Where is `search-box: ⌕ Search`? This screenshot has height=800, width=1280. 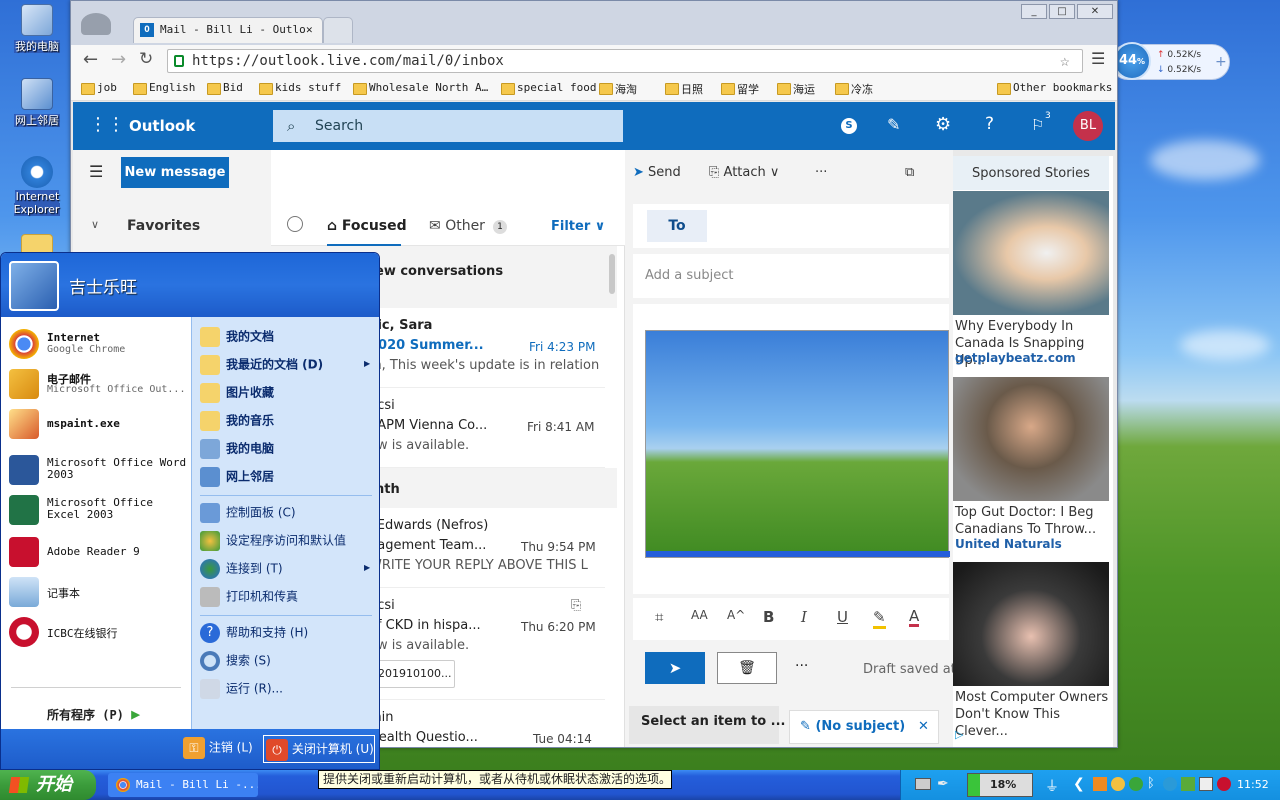 search-box: ⌕ Search is located at coordinates (448, 126).